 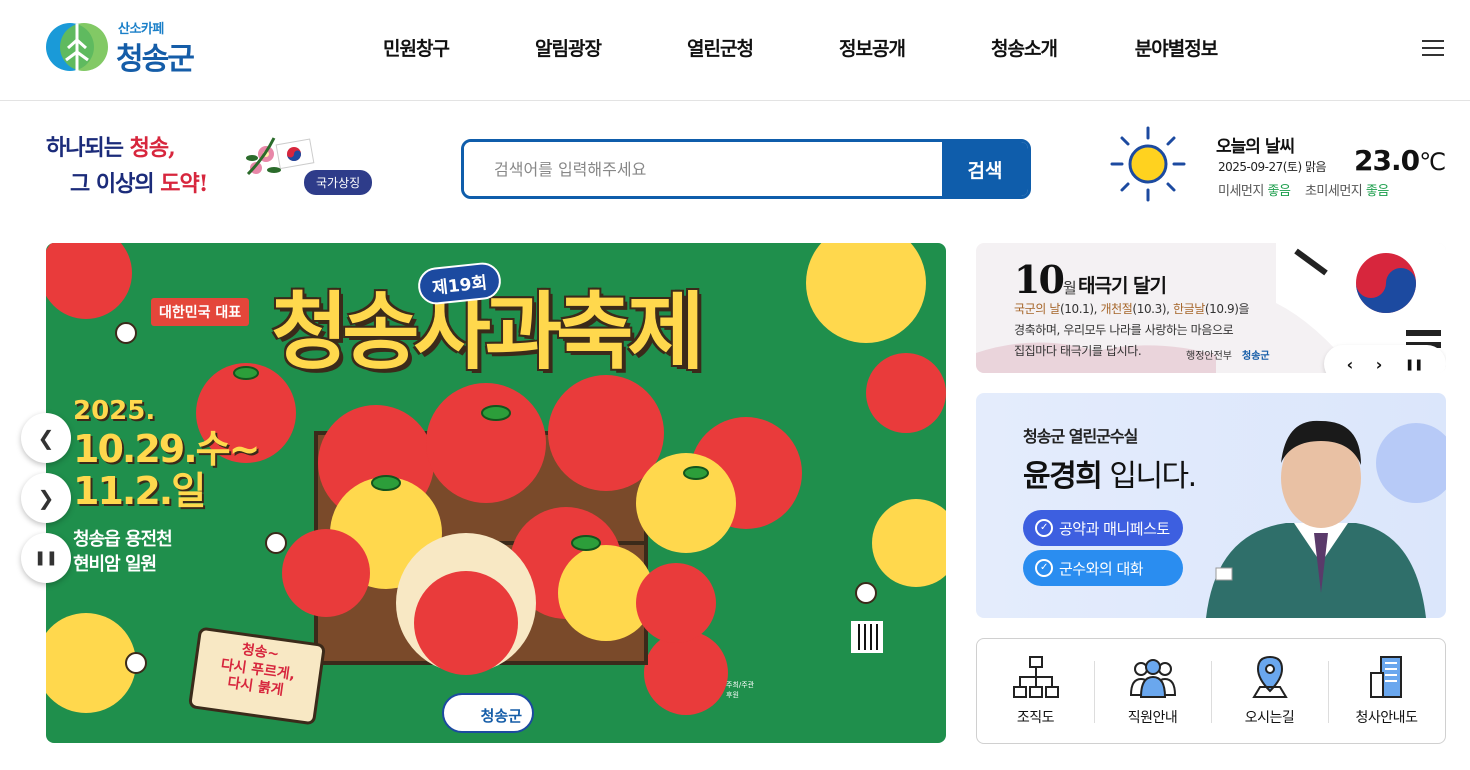 I want to click on flag-title: 태극기 달기, so click(x=1122, y=286).